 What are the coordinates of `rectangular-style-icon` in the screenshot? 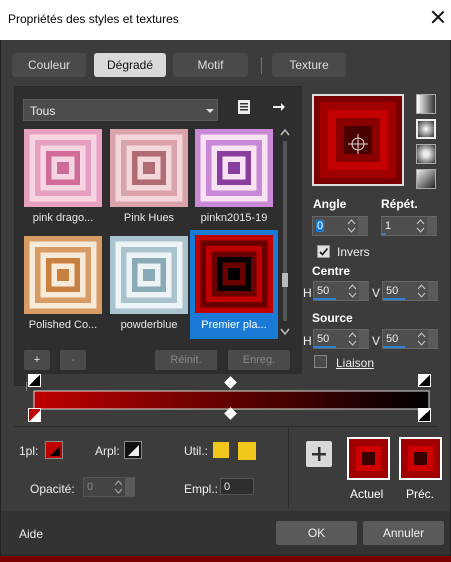 It's located at (426, 129).